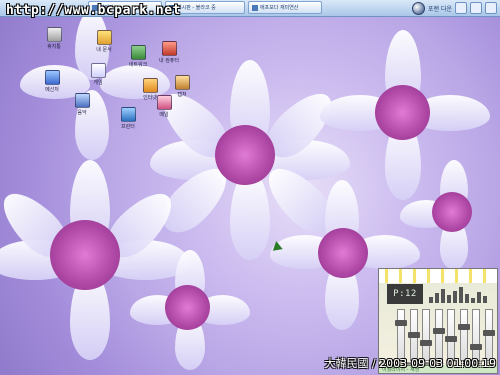 The image size is (500, 375). I want to click on icon-label: 음악, so click(82, 113).